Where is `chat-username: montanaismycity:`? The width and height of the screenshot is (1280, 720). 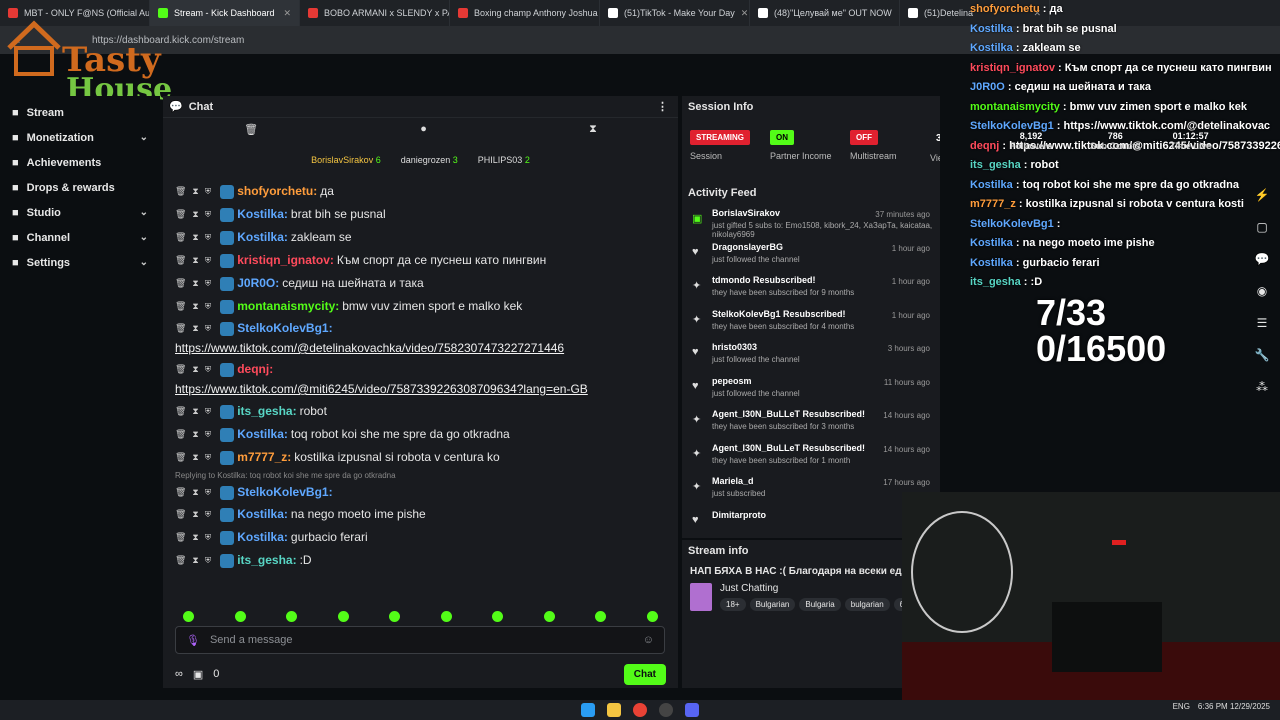 chat-username: montanaismycity: is located at coordinates (288, 306).